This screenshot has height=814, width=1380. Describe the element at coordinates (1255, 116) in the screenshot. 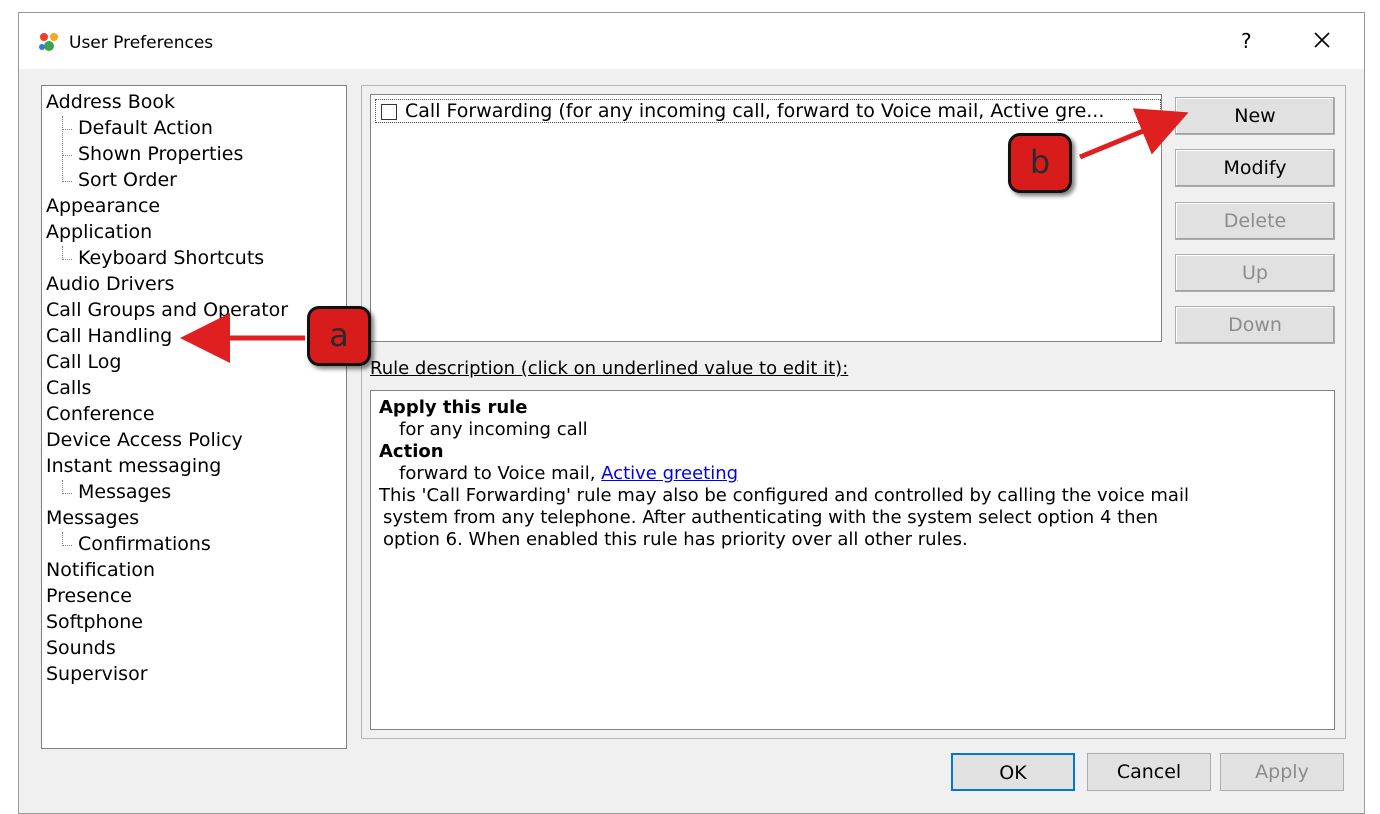

I see `new-button: New` at that location.